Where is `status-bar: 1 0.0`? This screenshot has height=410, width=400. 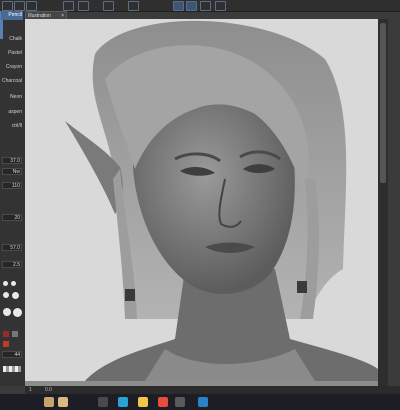
status-bar: 1 0.0 is located at coordinates (212, 390).